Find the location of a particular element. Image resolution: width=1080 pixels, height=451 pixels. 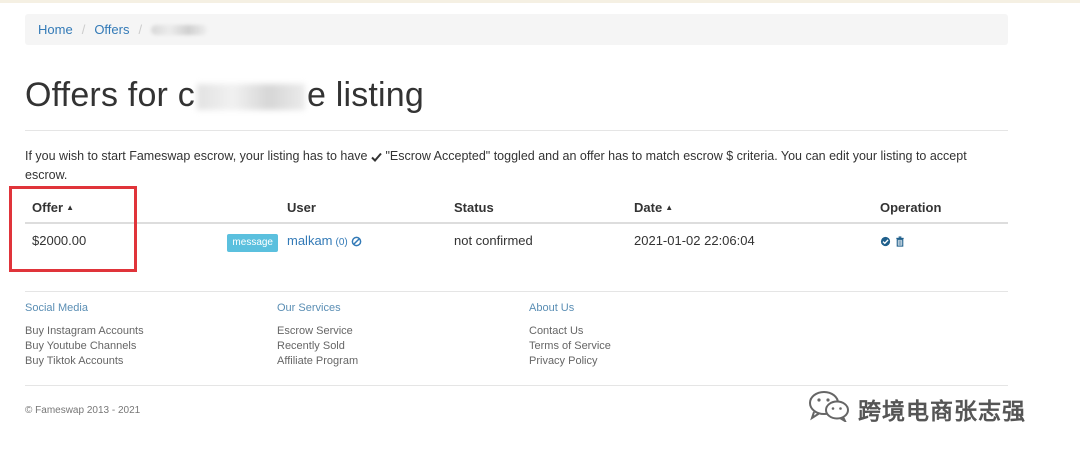

footer-link-privacy: Privacy Policy is located at coordinates (570, 361).